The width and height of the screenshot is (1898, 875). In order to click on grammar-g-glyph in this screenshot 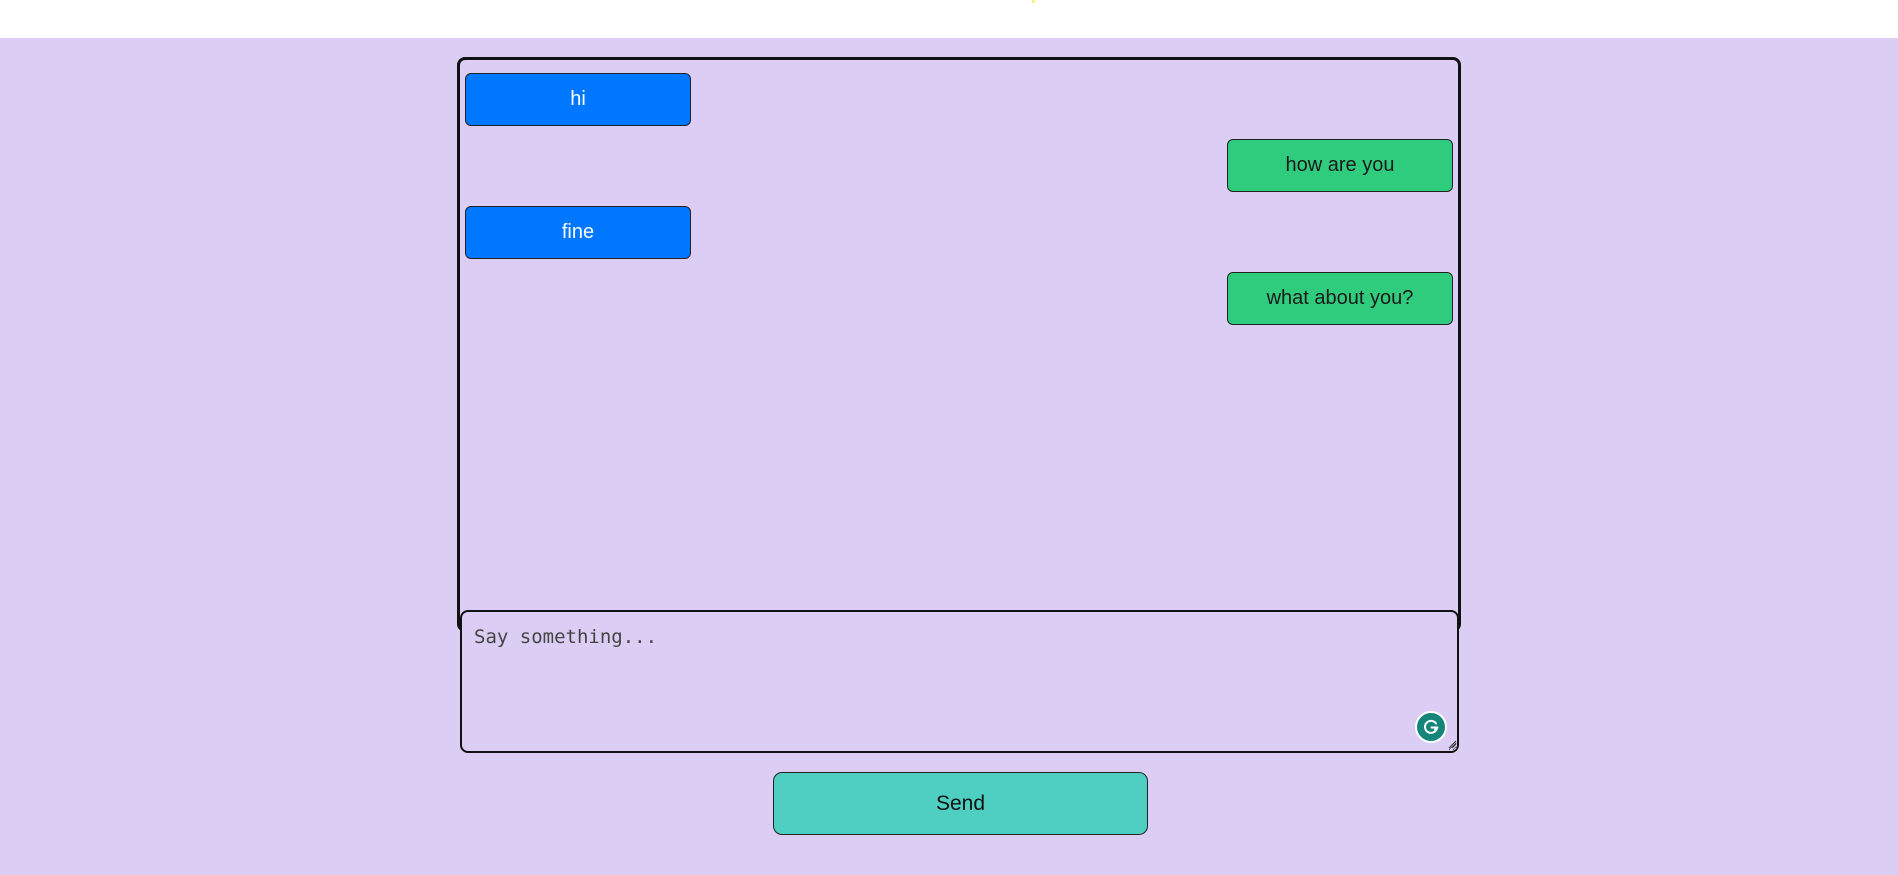, I will do `click(1431, 726)`.